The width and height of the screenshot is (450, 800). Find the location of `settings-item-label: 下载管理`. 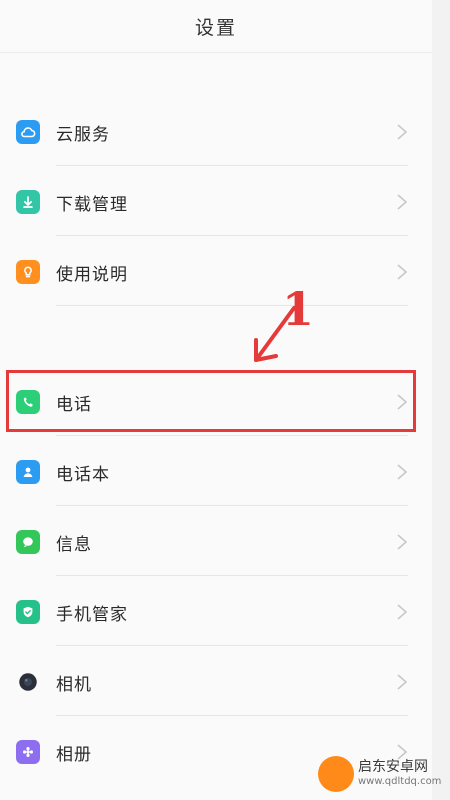

settings-item-label: 下载管理 is located at coordinates (92, 204).